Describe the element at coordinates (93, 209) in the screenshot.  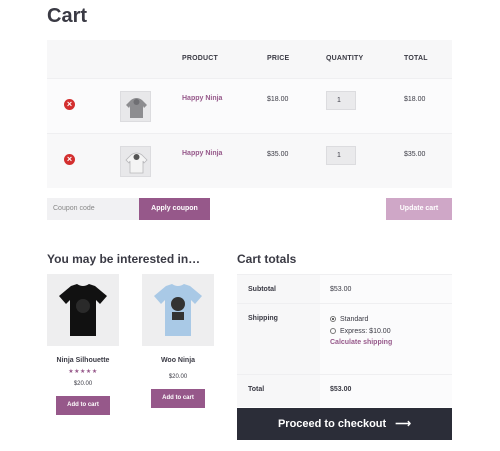
I see `coupon-code-input: Coupon code` at that location.